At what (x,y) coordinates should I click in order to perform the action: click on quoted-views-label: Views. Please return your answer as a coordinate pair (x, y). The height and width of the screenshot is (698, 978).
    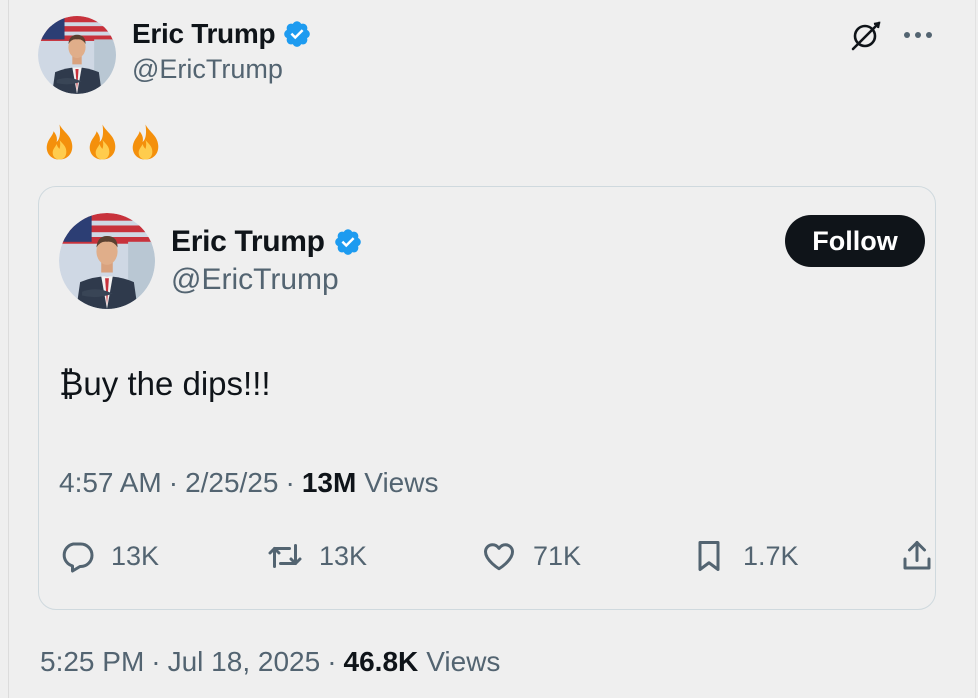
    Looking at the image, I should click on (401, 482).